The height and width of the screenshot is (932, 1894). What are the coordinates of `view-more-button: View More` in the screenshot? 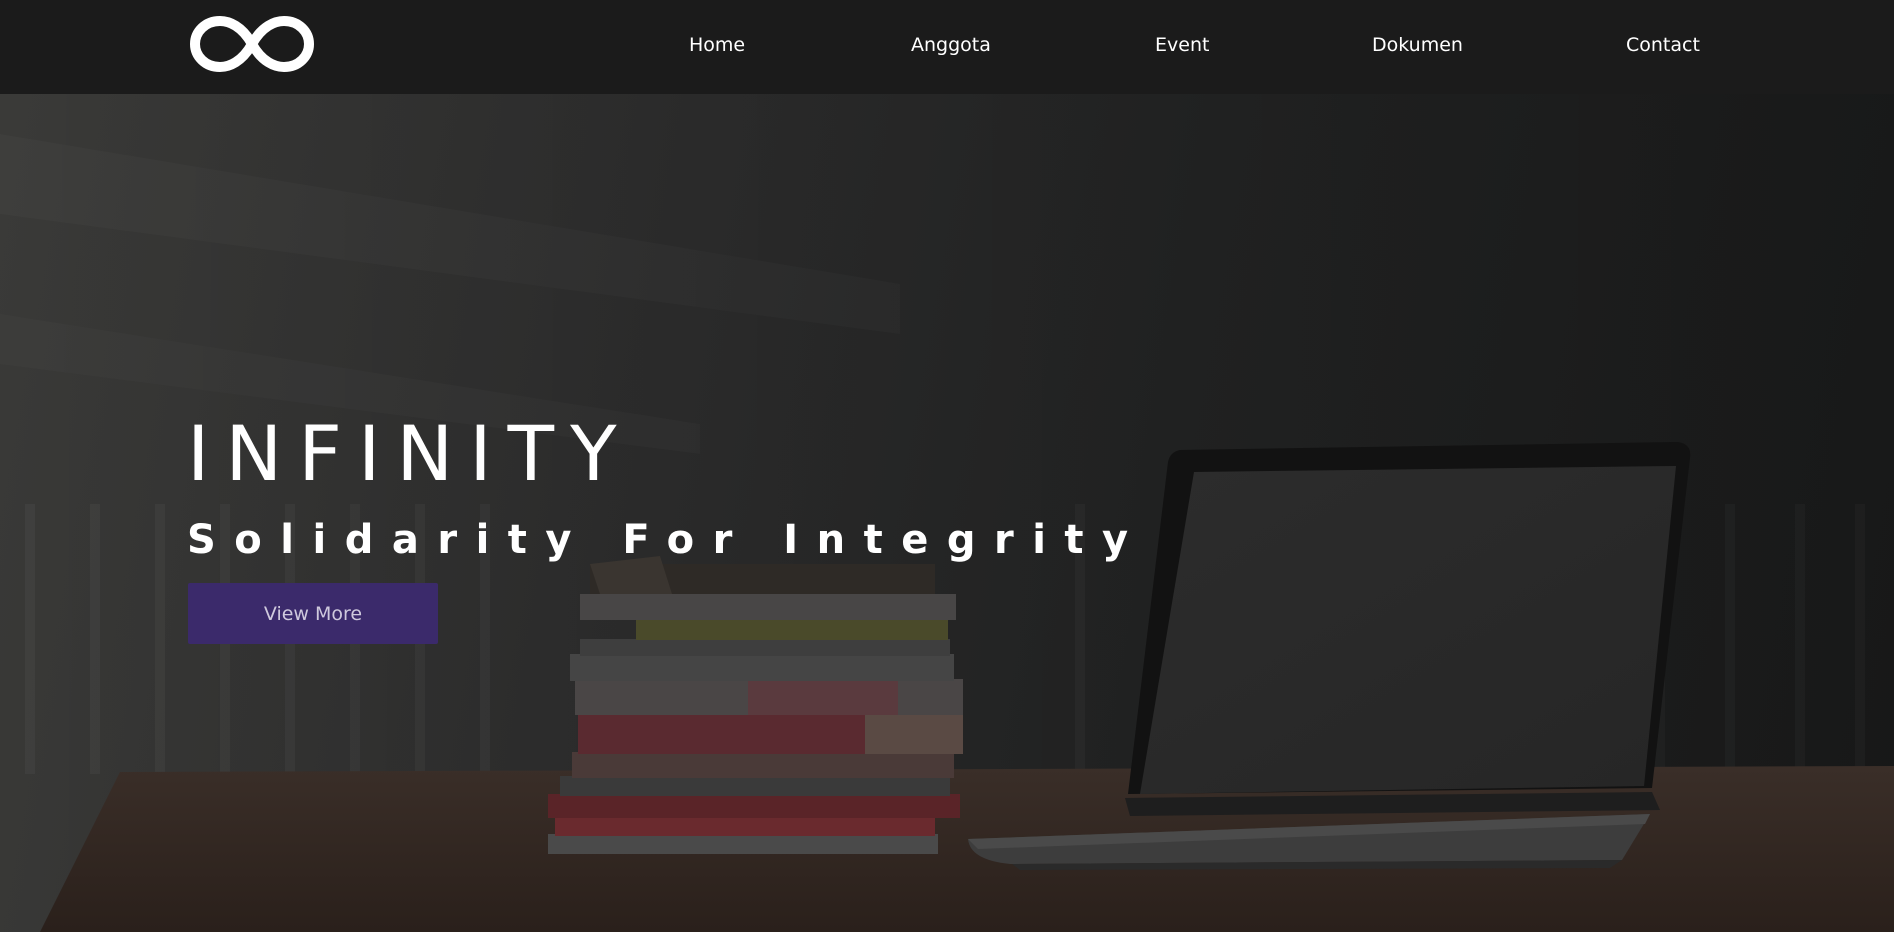 It's located at (313, 613).